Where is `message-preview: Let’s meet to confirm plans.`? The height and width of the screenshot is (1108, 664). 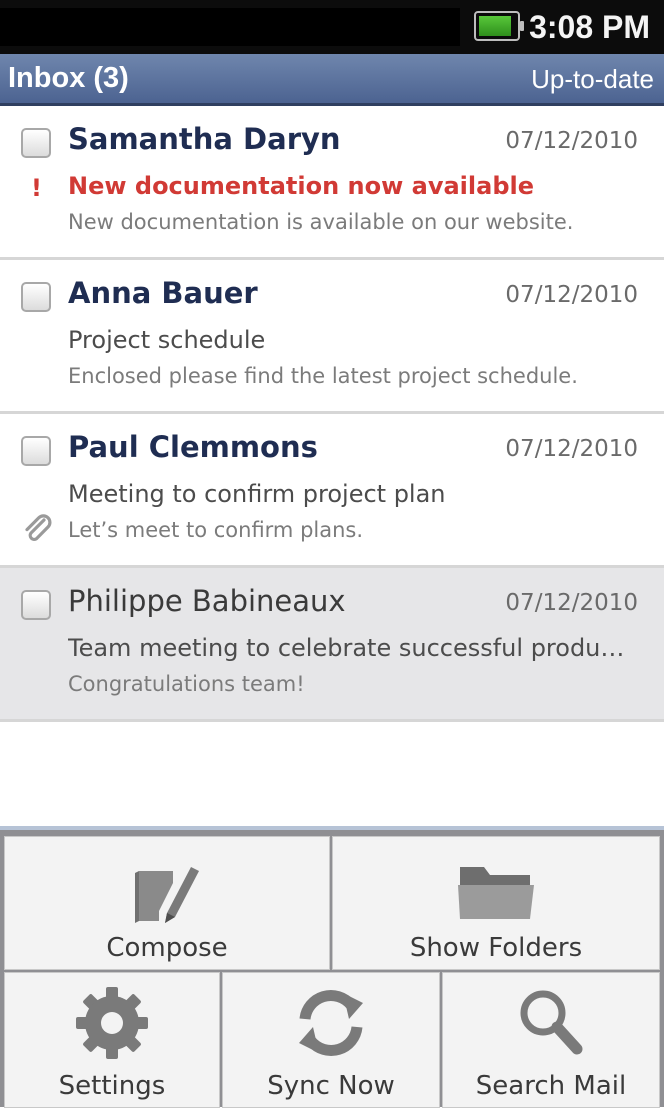
message-preview: Let’s meet to confirm plans. is located at coordinates (216, 530).